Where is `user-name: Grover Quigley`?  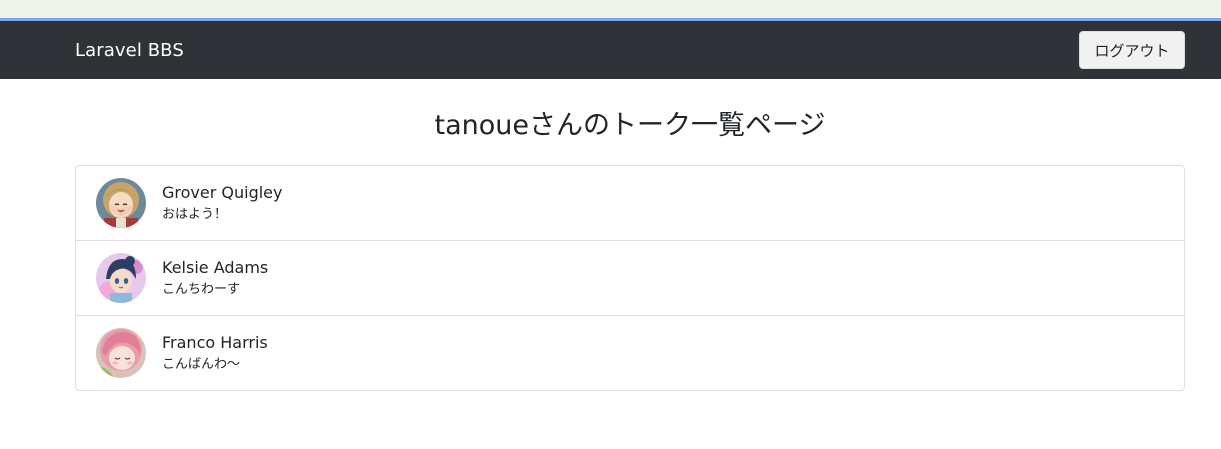 user-name: Grover Quigley is located at coordinates (222, 192).